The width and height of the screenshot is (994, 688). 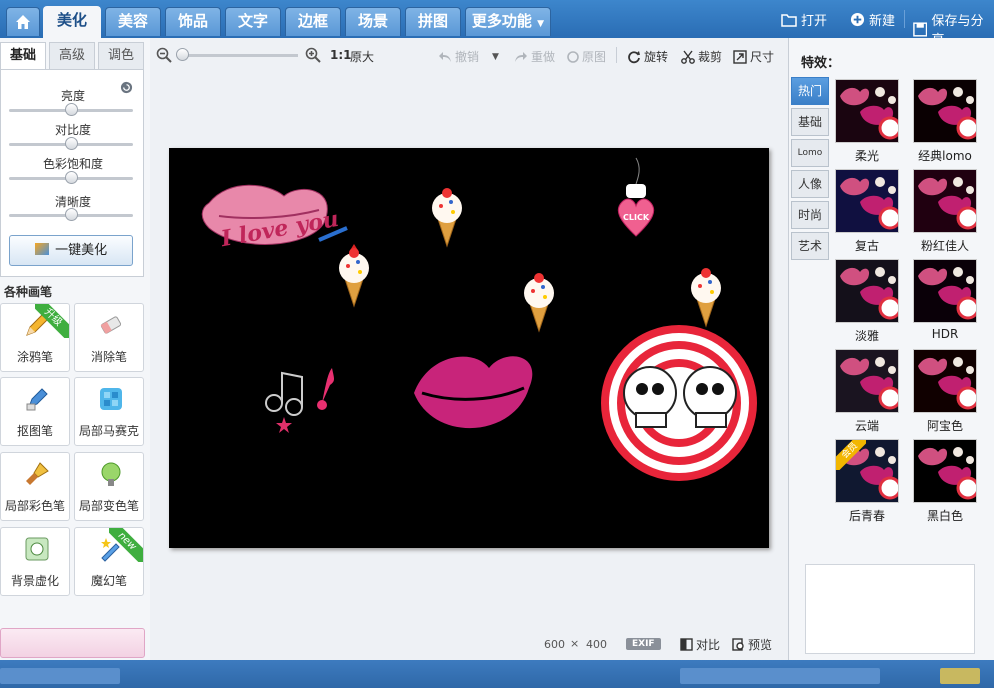 I want to click on zoom-slider, so click(x=240, y=55).